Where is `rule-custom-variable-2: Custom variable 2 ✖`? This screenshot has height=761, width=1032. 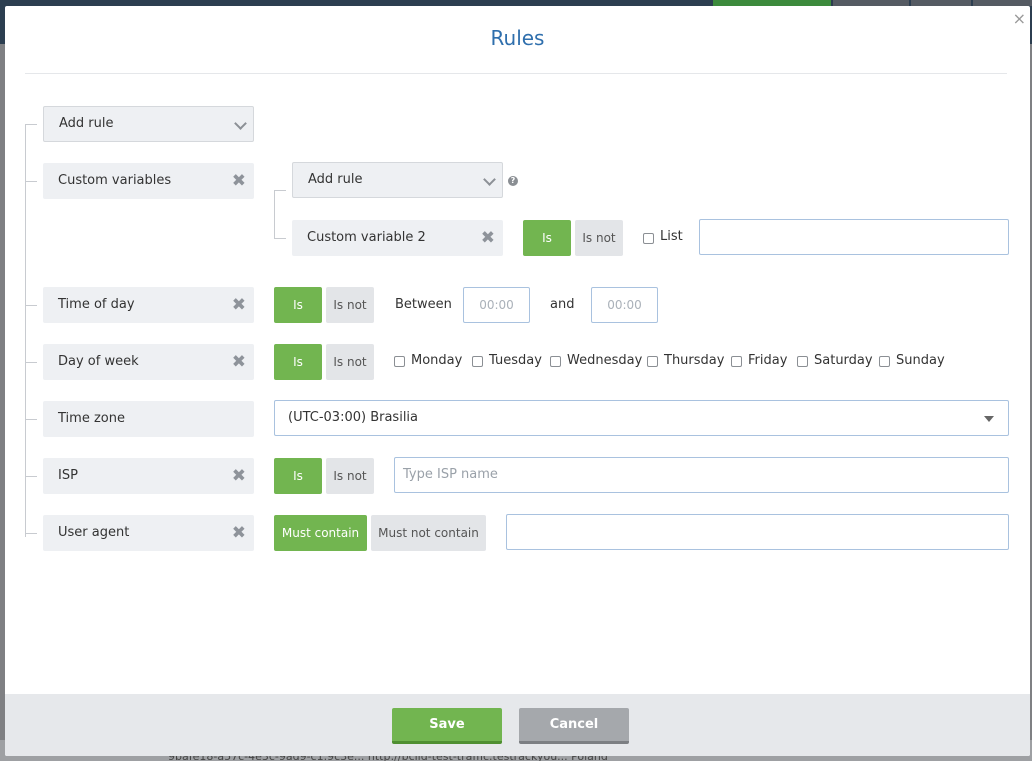 rule-custom-variable-2: Custom variable 2 ✖ is located at coordinates (397, 238).